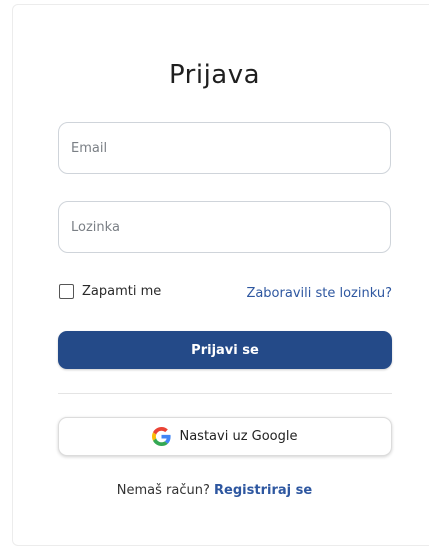 Image resolution: width=429 pixels, height=546 pixels. I want to click on no-account-text: Nemaš račun?, so click(163, 490).